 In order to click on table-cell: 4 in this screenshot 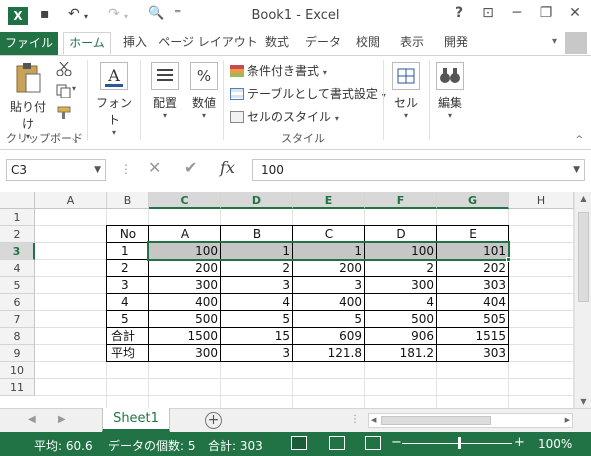, I will do `click(128, 302)`.